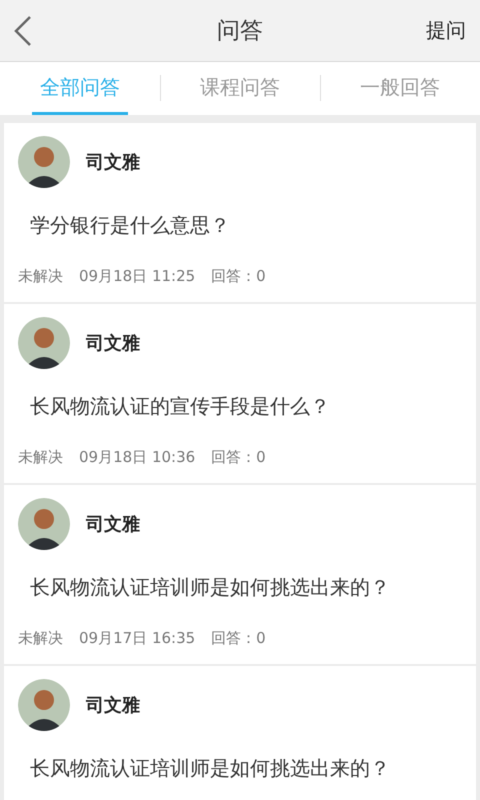 This screenshot has height=800, width=480. I want to click on page-title: 问答, so click(240, 31).